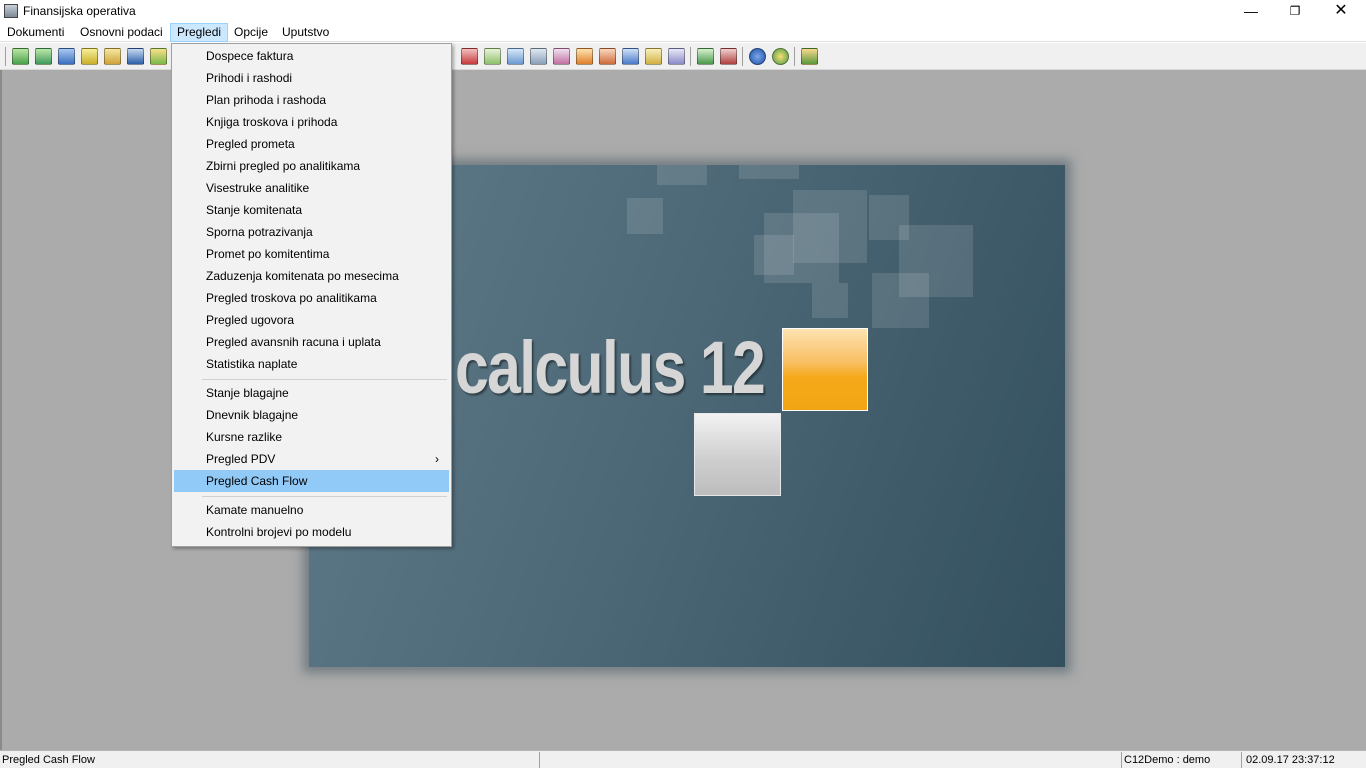 This screenshot has width=1366, height=768. I want to click on app-icon, so click(11, 11).